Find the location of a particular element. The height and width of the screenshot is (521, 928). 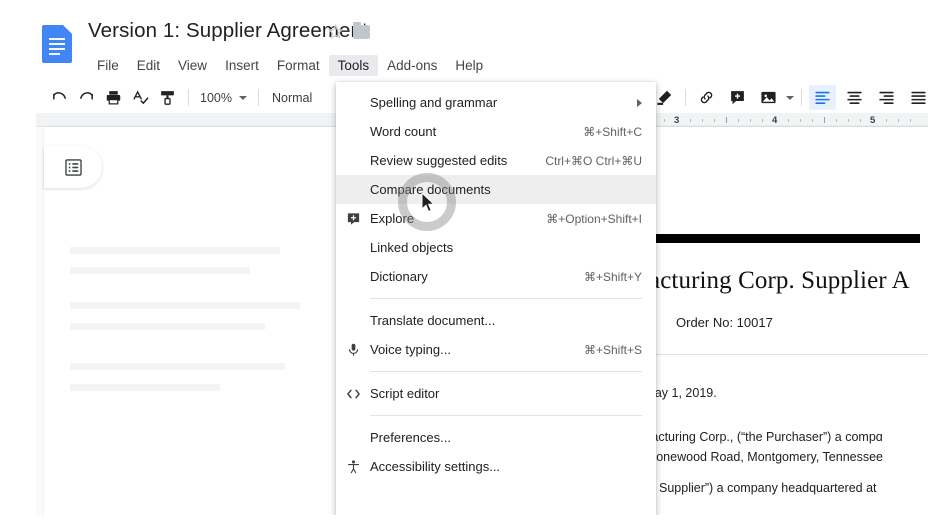

align-right-icon is located at coordinates (886, 97).